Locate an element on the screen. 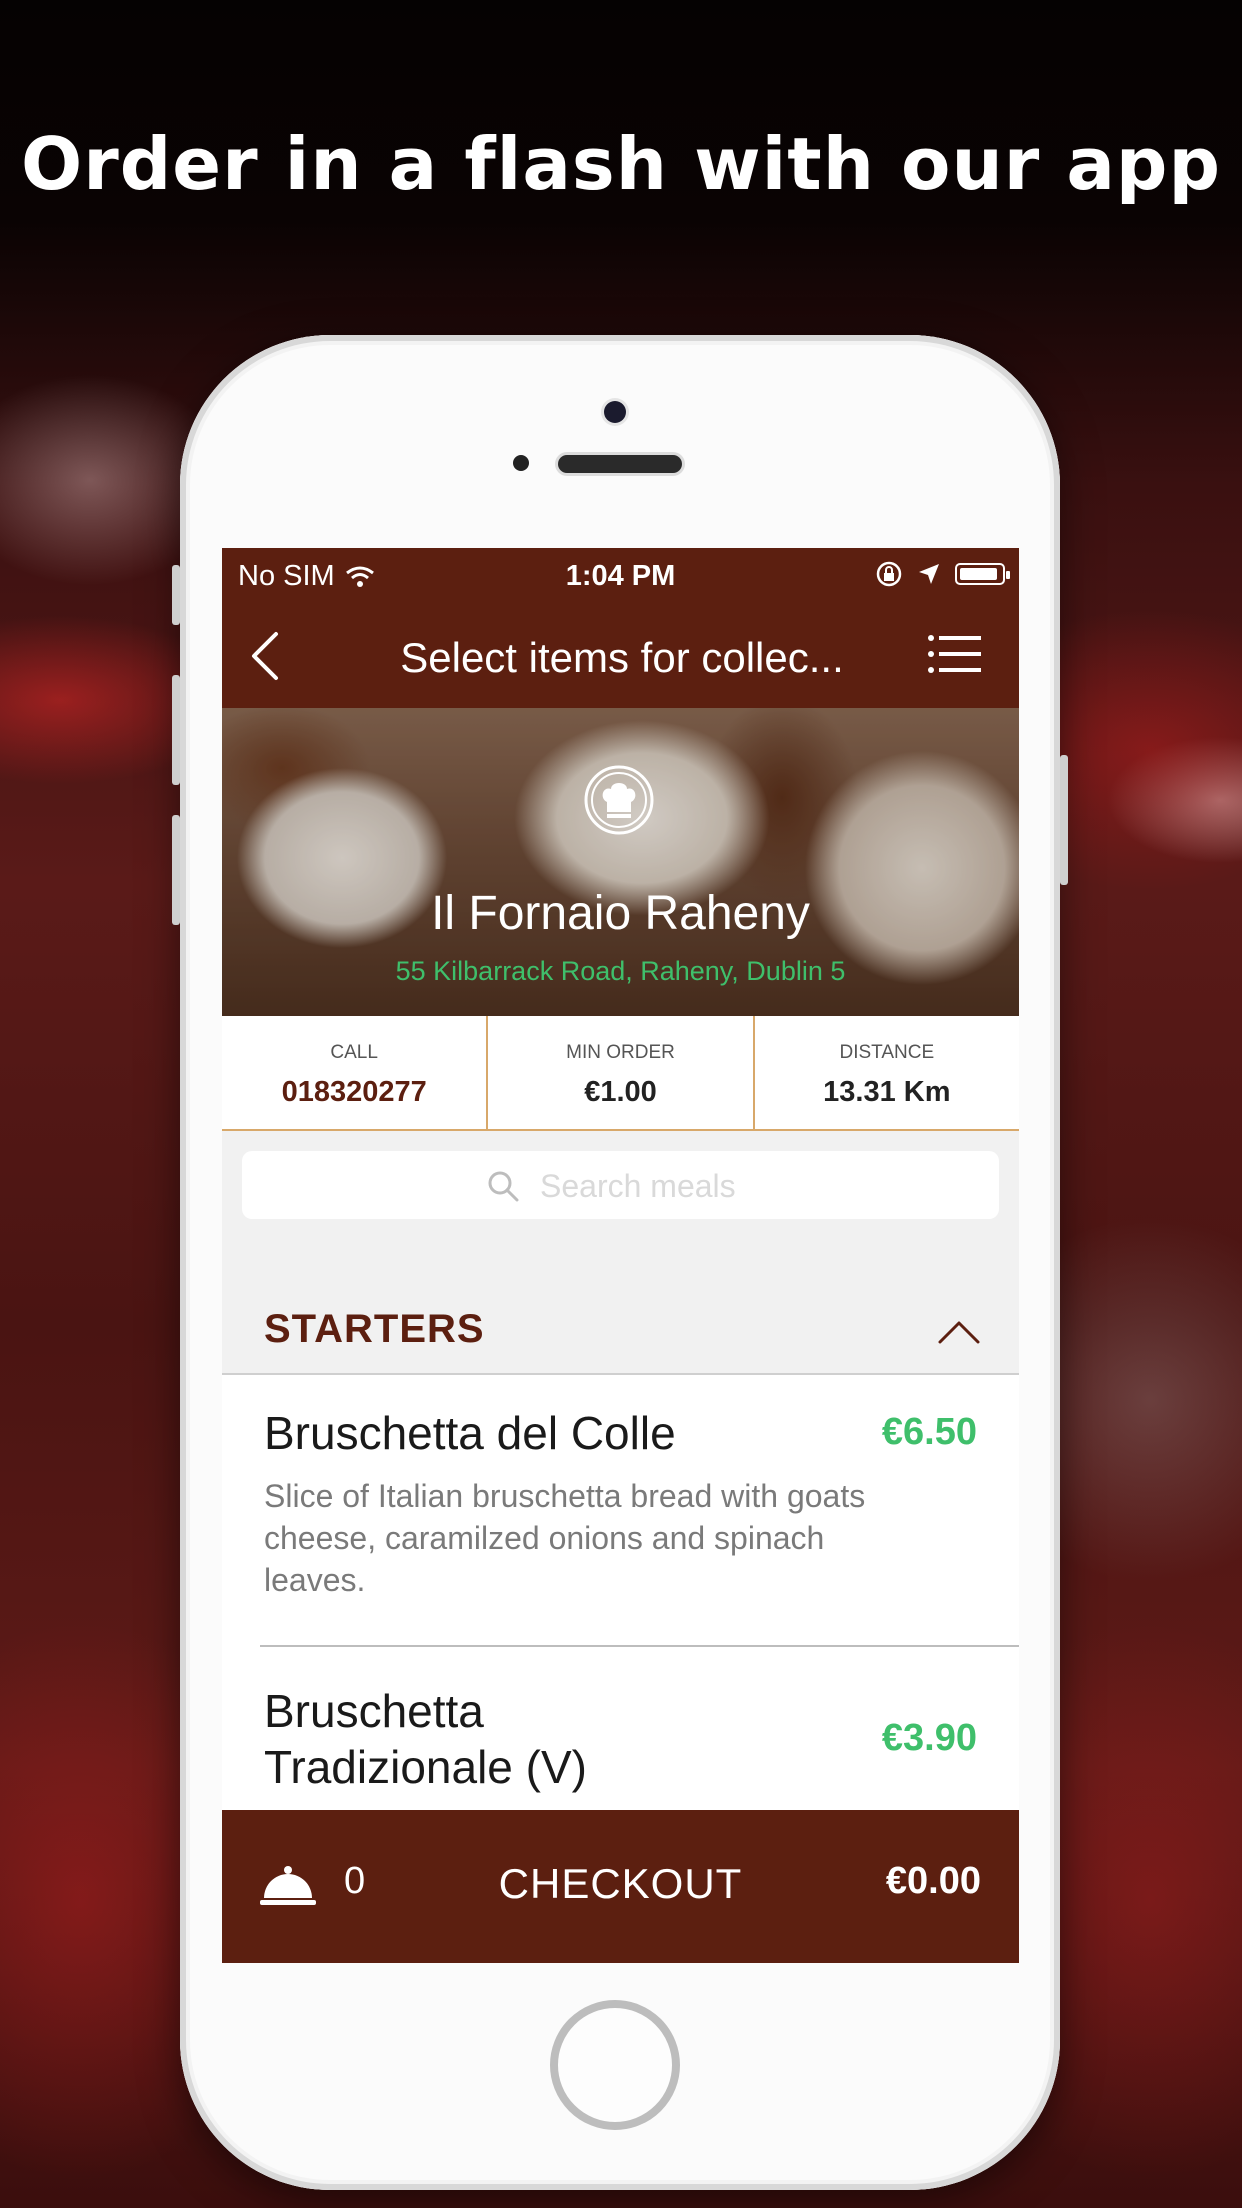  call-cell: CALL 018320277 is located at coordinates (355, 1072).